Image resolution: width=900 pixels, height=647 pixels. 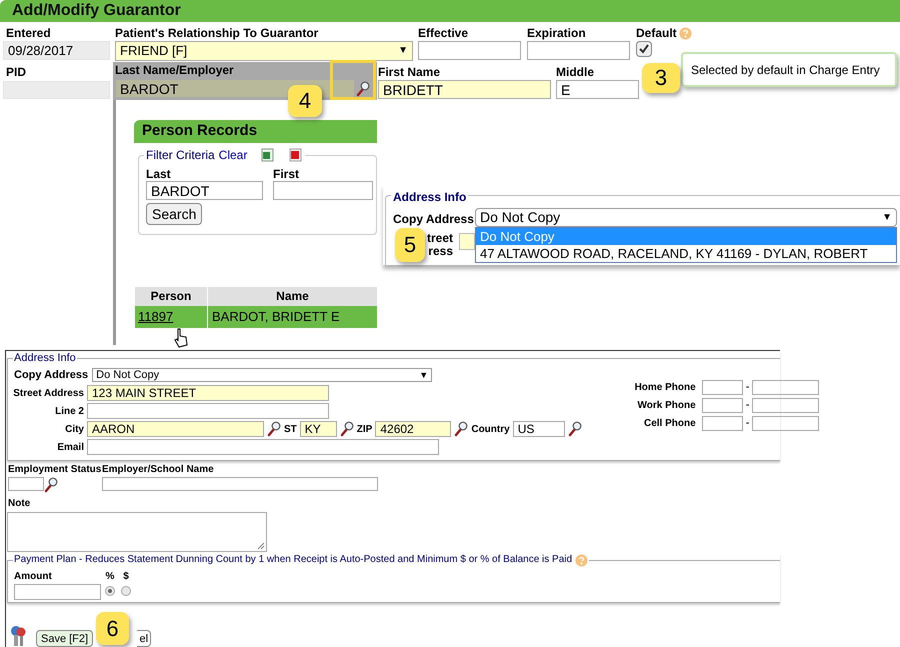 What do you see at coordinates (17, 72) in the screenshot?
I see `field-label: PID` at bounding box center [17, 72].